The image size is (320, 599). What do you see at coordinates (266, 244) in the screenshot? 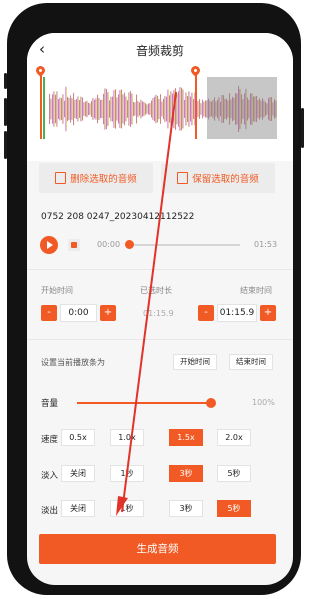
I see `total-time: 01:53` at bounding box center [266, 244].